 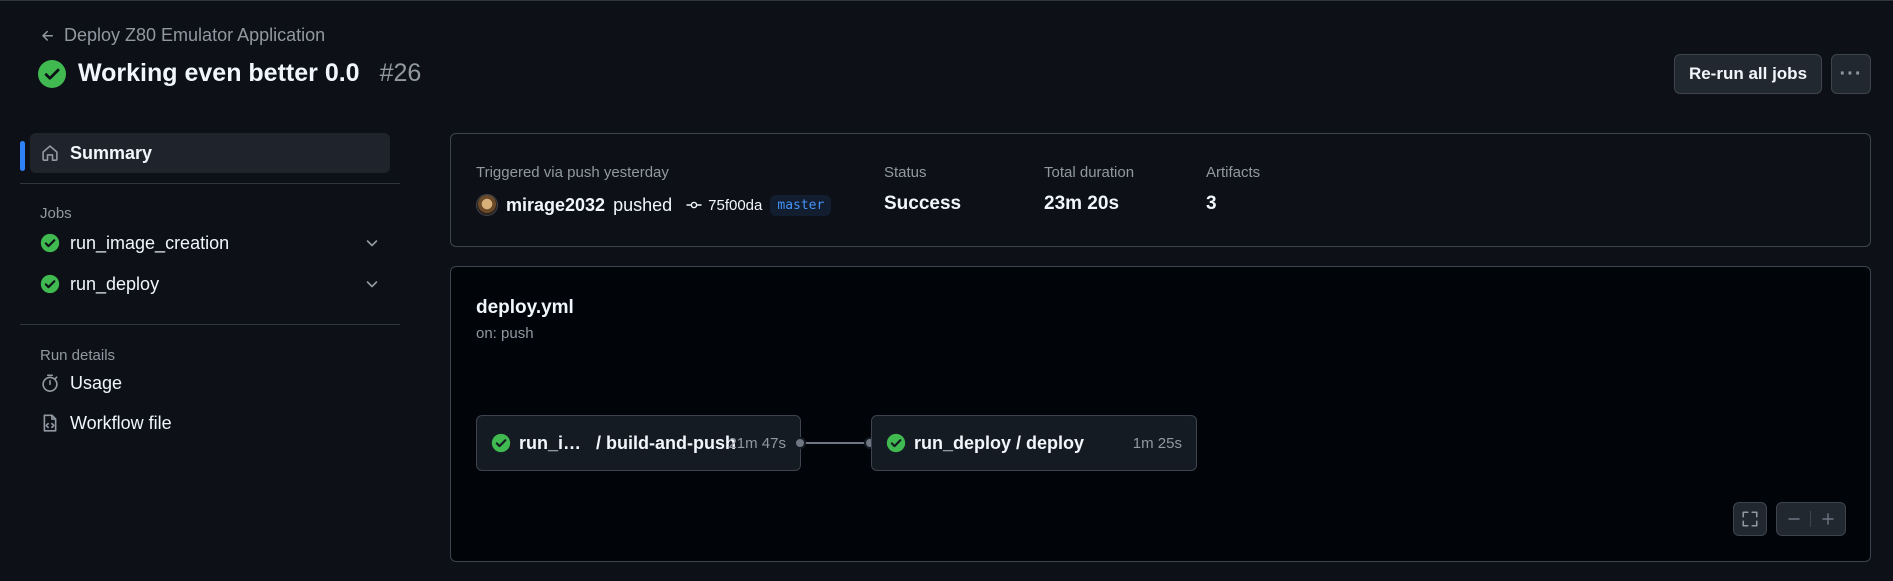 I want to click on artifacts-value: 3, so click(x=1211, y=204).